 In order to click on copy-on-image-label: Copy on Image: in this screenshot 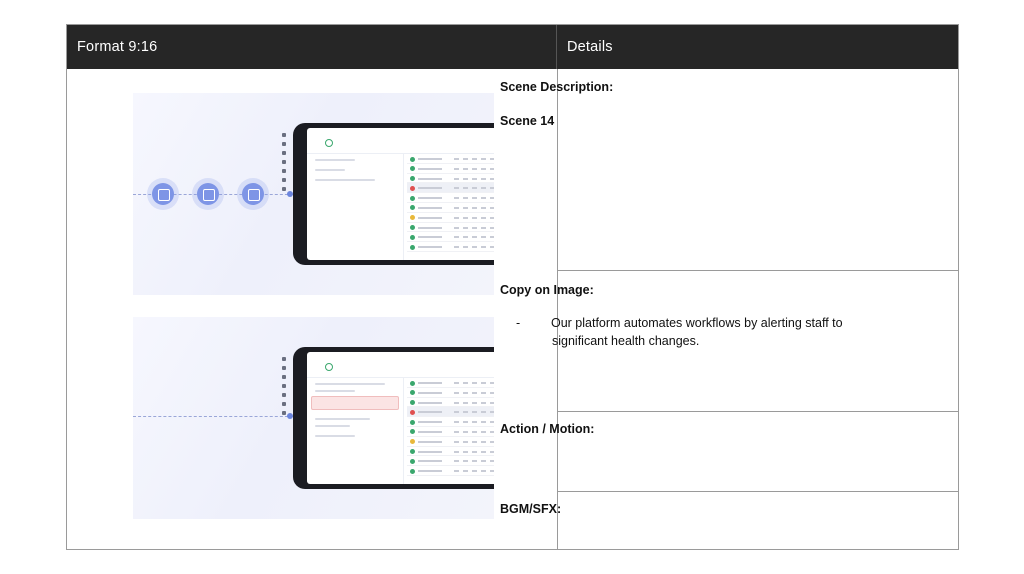, I will do `click(547, 290)`.